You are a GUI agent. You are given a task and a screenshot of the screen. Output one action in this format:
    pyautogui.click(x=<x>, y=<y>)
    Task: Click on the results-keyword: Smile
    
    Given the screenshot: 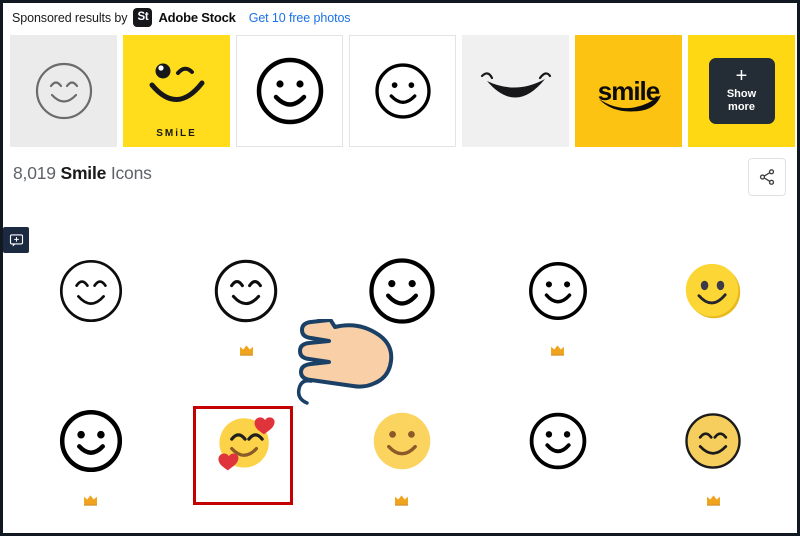 What is the action you would take?
    pyautogui.click(x=83, y=173)
    